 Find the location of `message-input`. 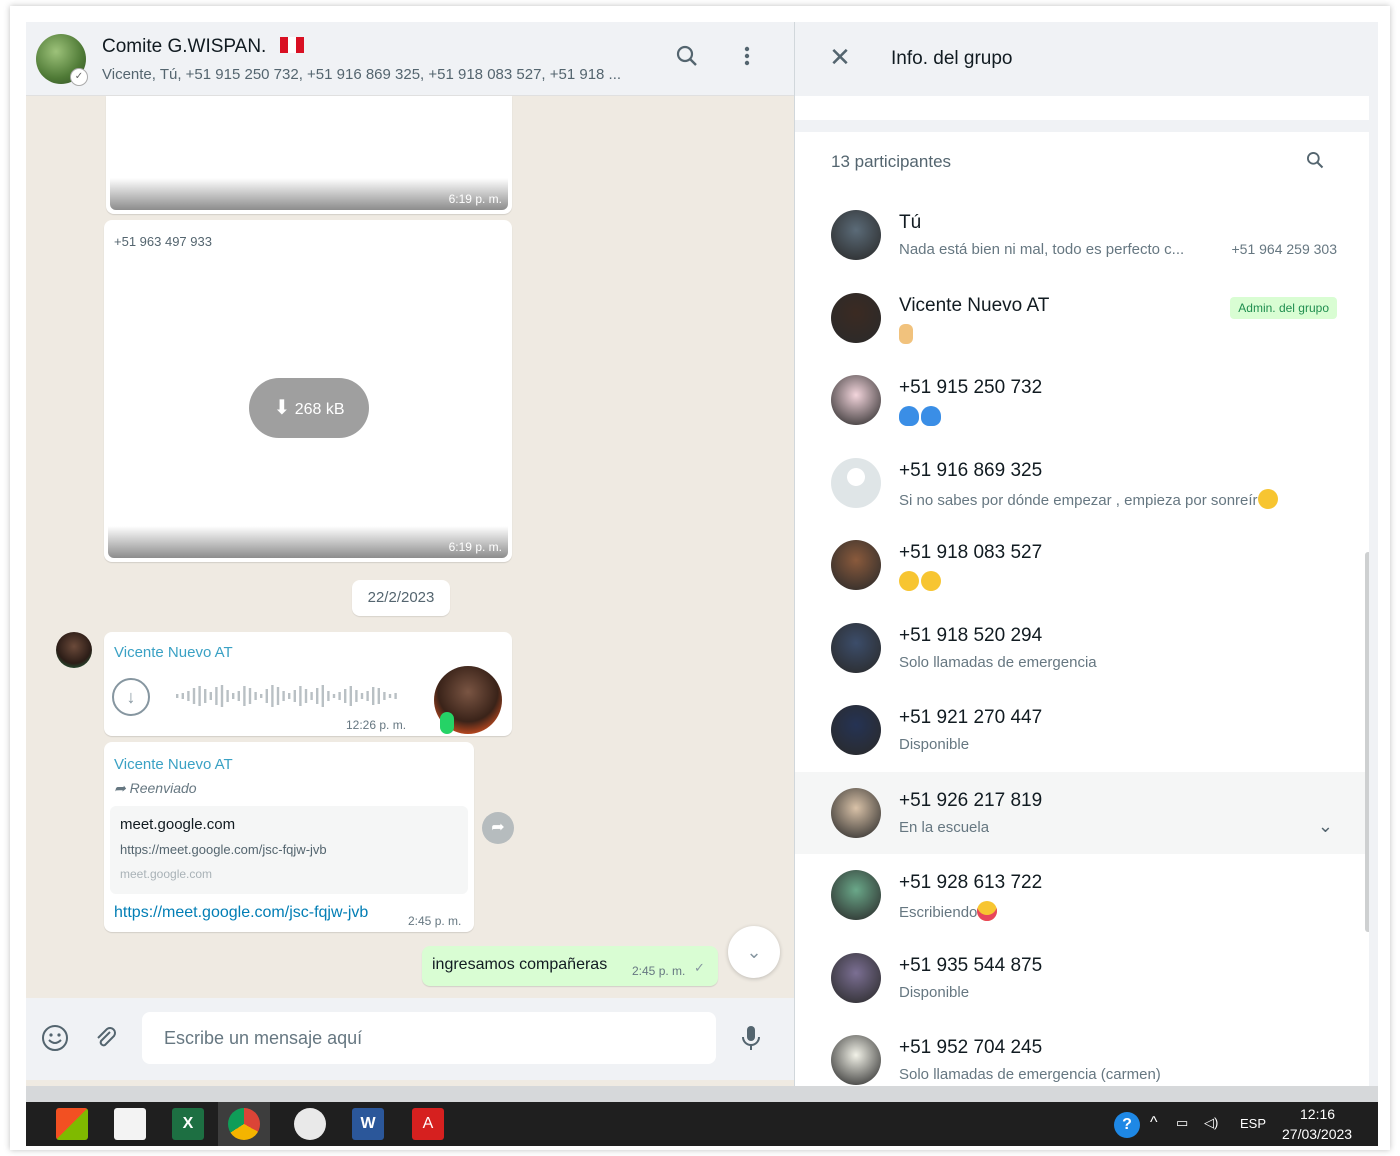

message-input is located at coordinates (429, 1038).